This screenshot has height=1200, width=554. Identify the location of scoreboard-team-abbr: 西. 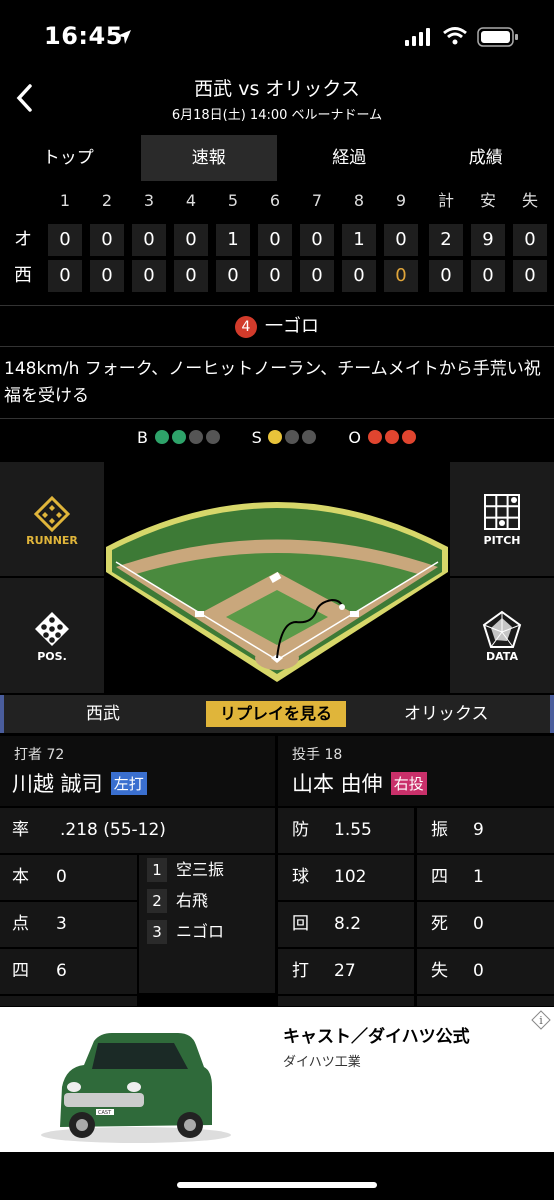
(23, 275).